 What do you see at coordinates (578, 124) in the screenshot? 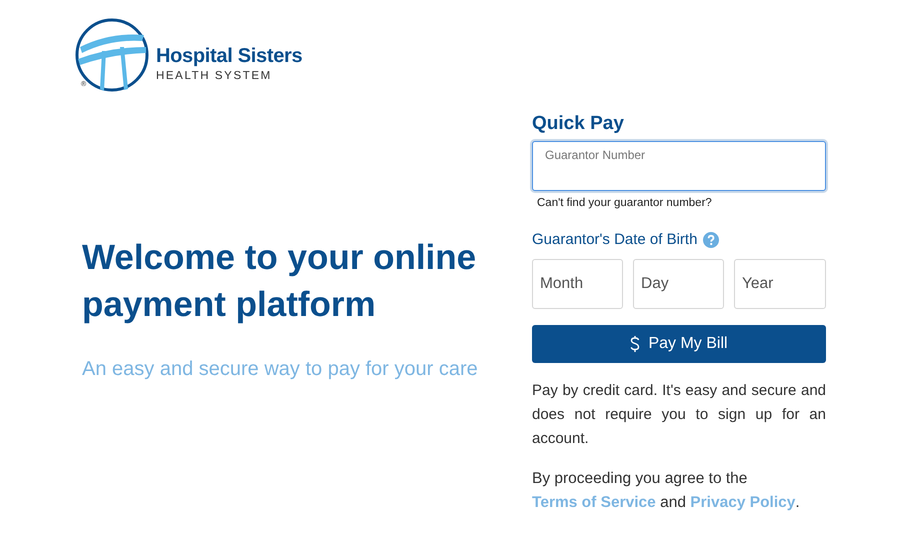
I see `quick-pay-title: Quick Pay` at bounding box center [578, 124].